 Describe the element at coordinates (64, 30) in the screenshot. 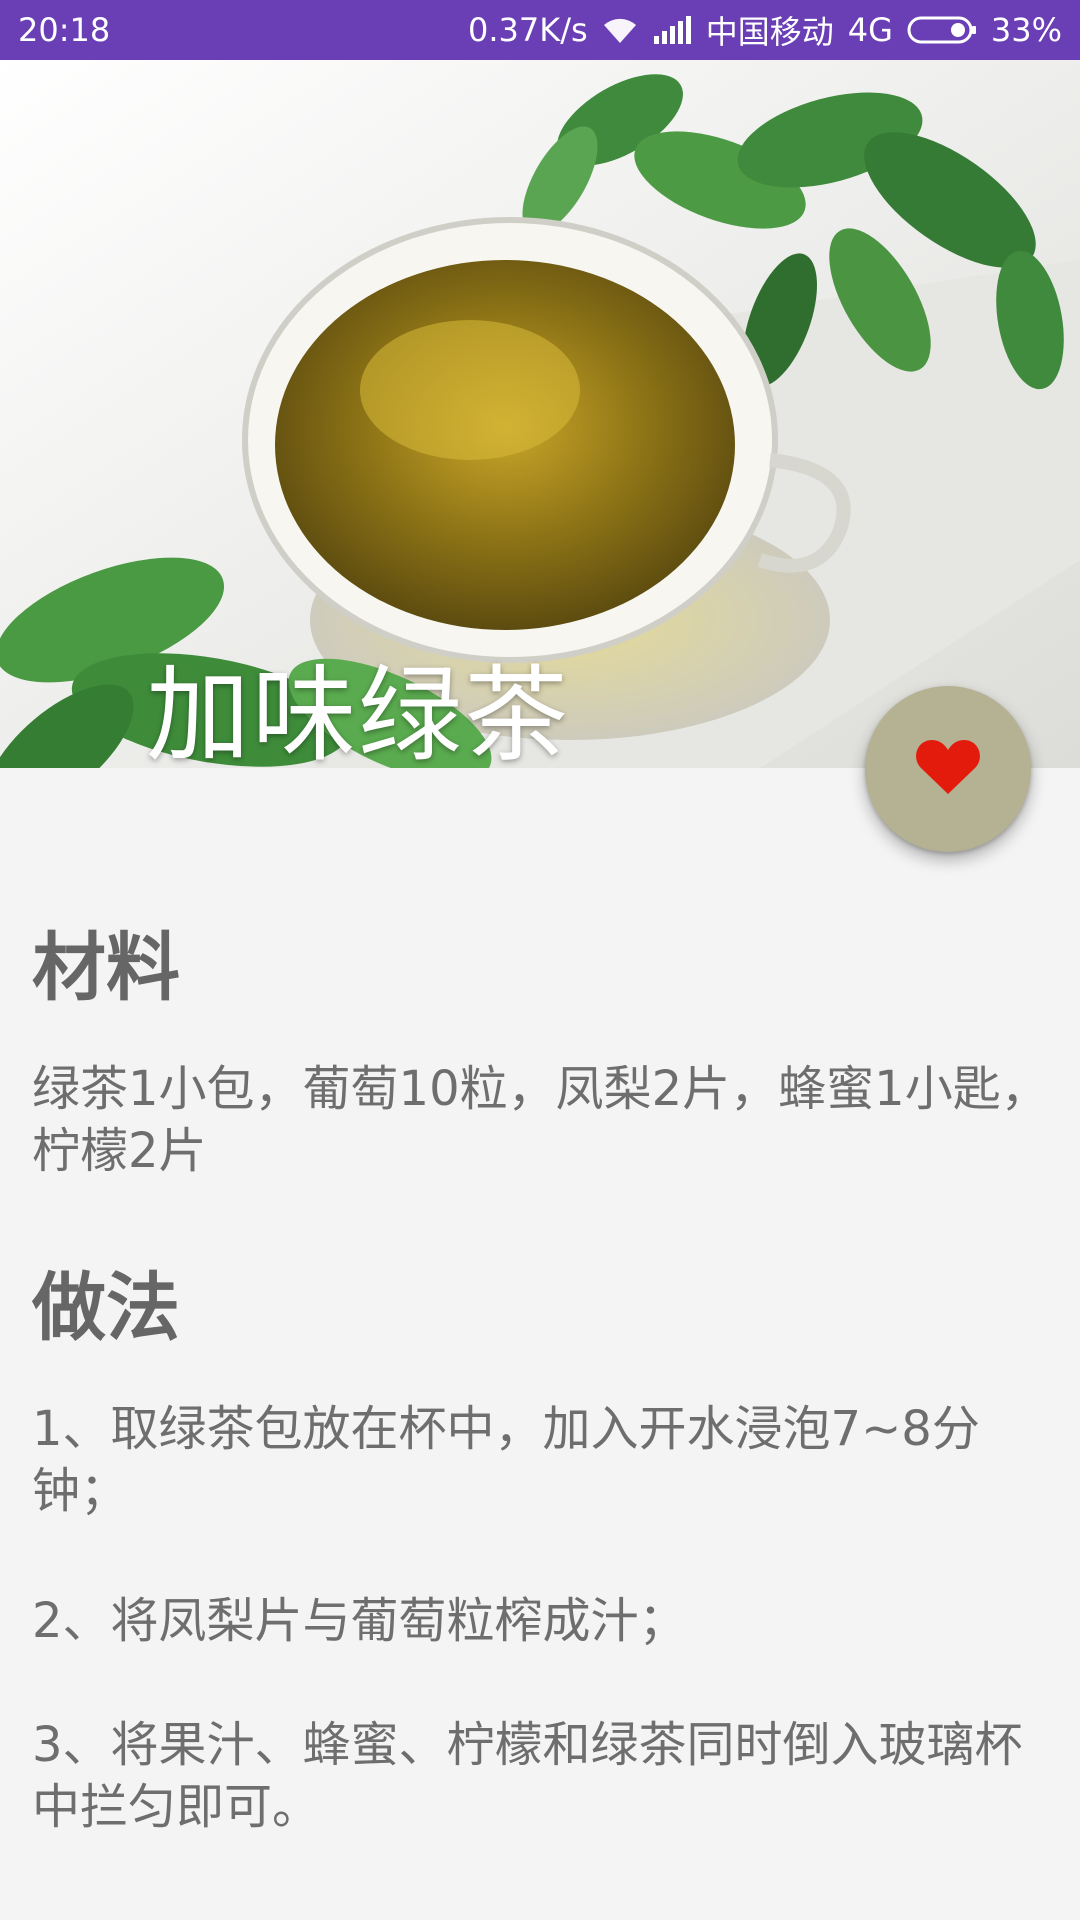

I see `status-time: 20:18` at that location.